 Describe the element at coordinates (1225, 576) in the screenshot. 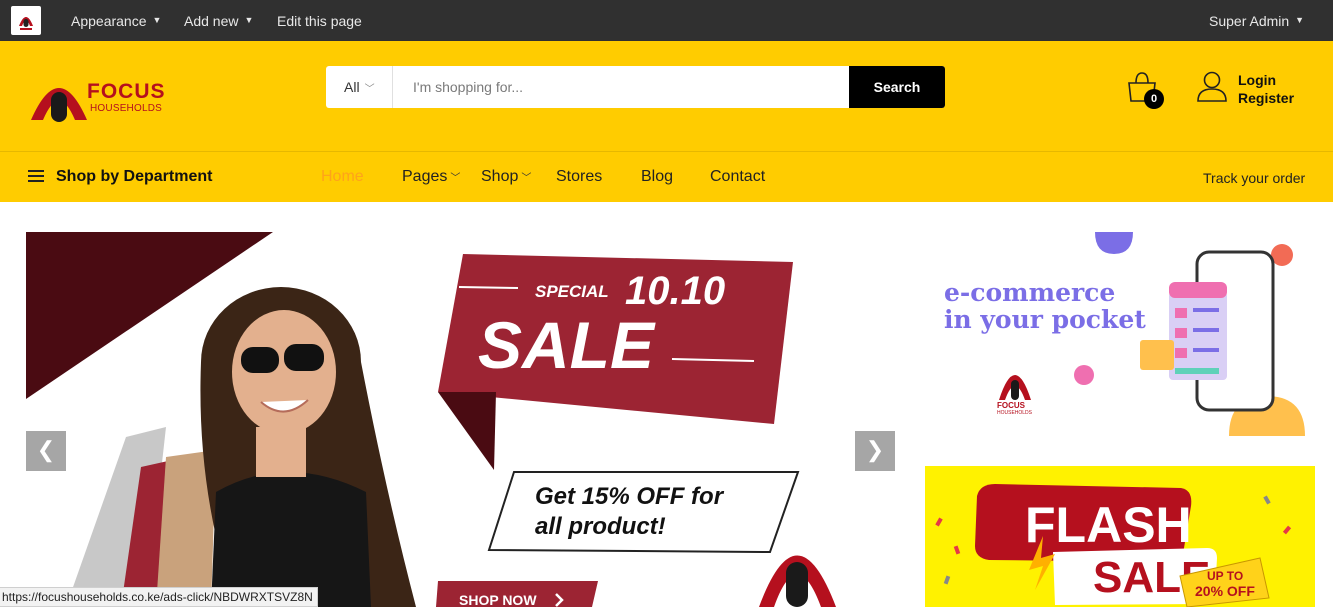

I see `upto-text: UP TO` at that location.